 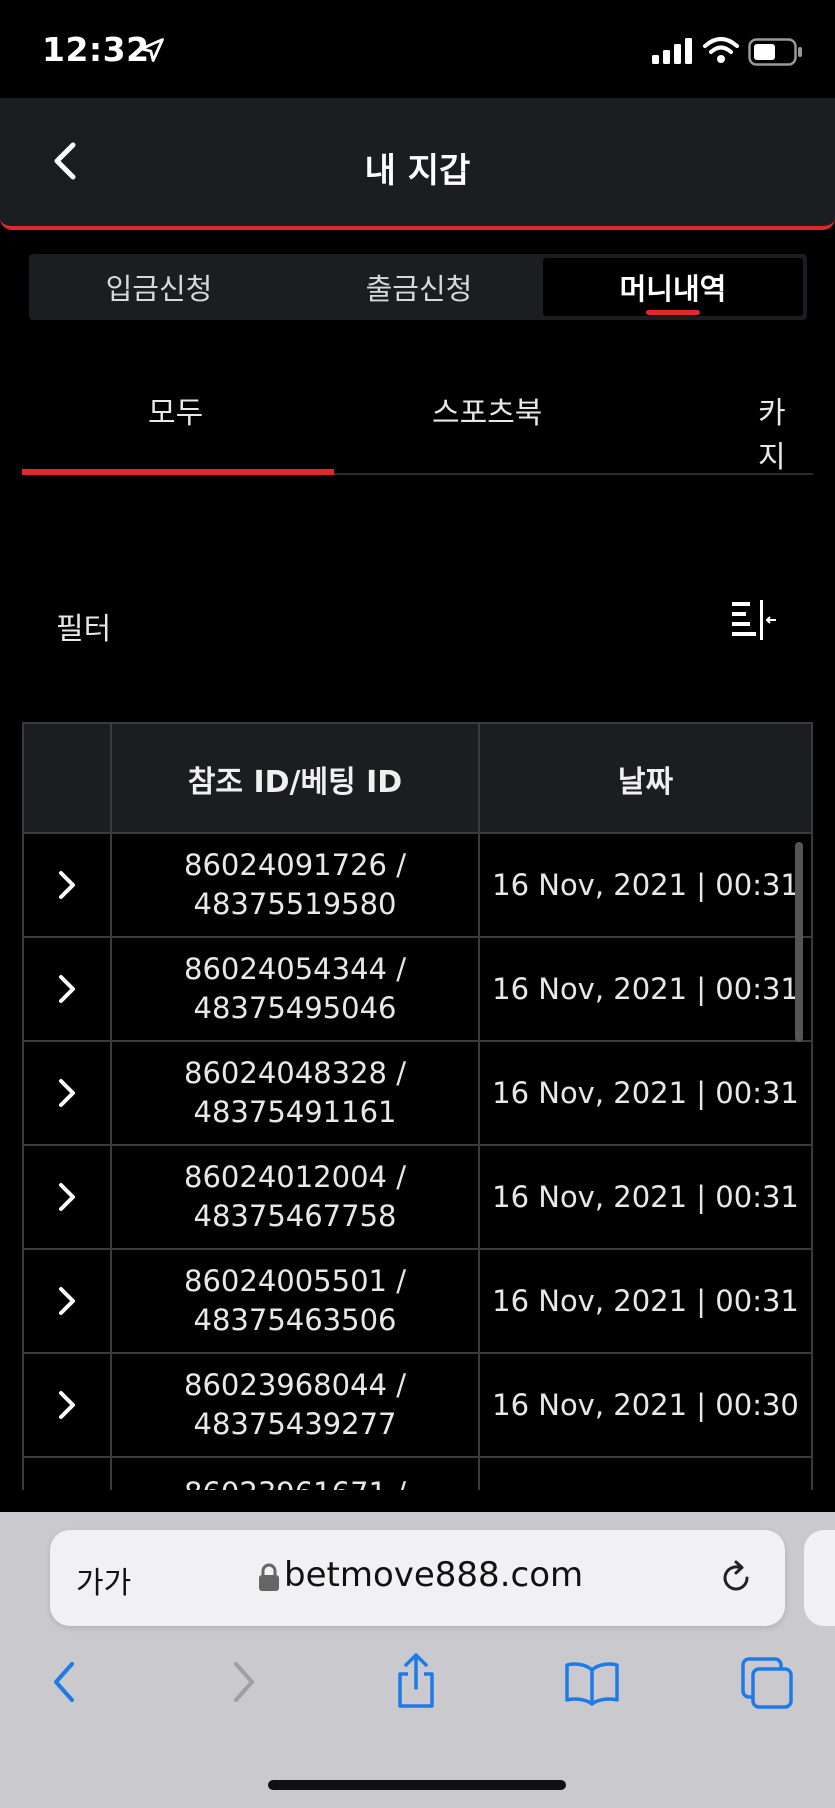 I want to click on address-bar: 가가 betmove888.com, so click(x=417, y=1578).